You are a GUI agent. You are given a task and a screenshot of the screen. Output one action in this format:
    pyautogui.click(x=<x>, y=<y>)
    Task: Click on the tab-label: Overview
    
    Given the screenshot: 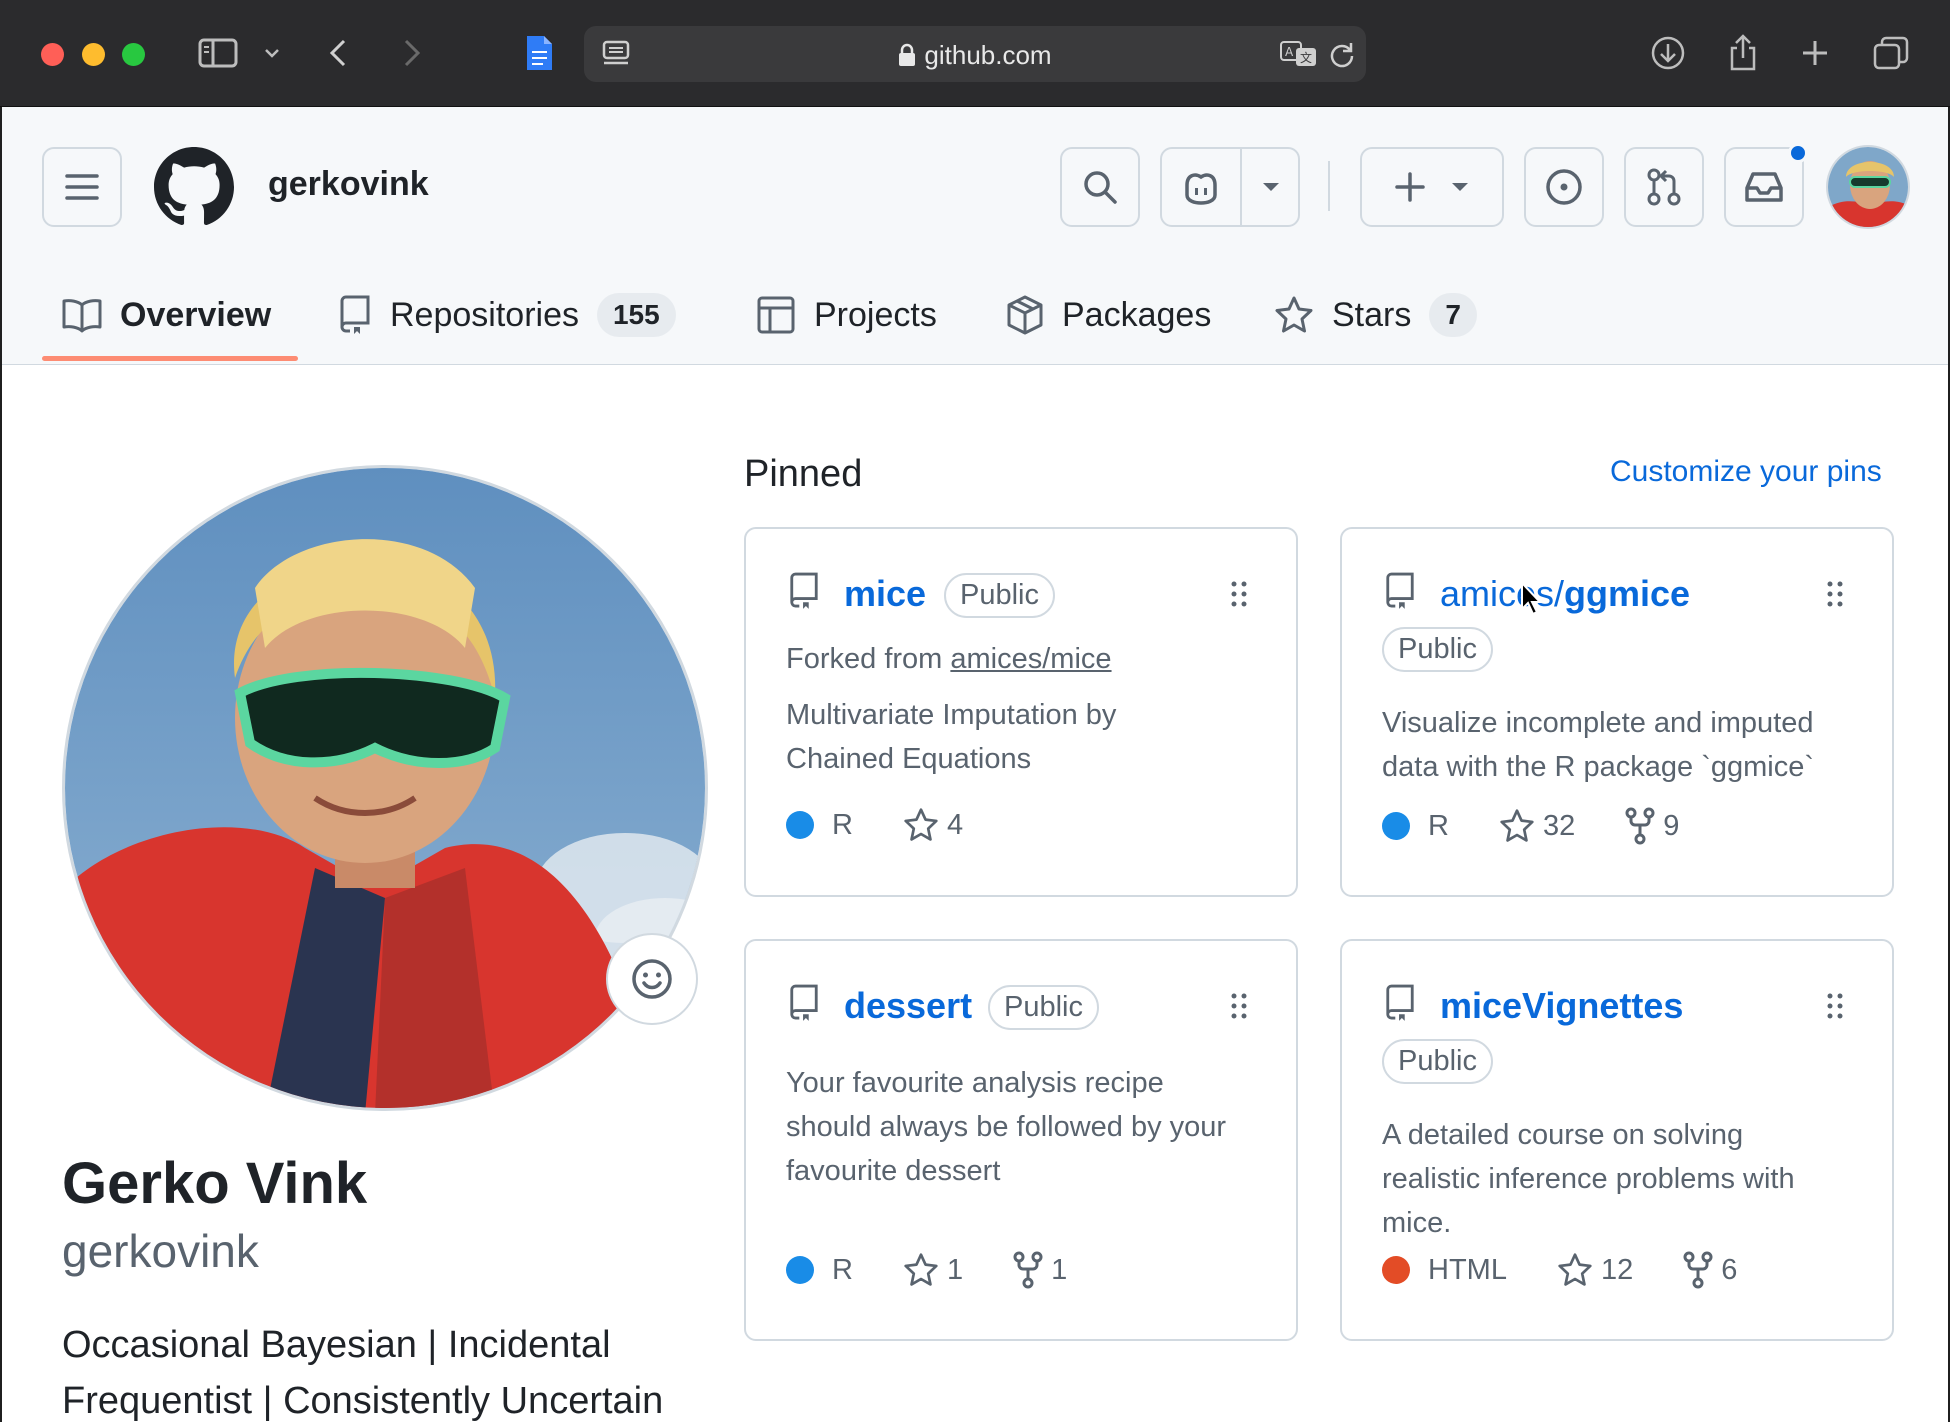 What is the action you would take?
    pyautogui.click(x=196, y=314)
    